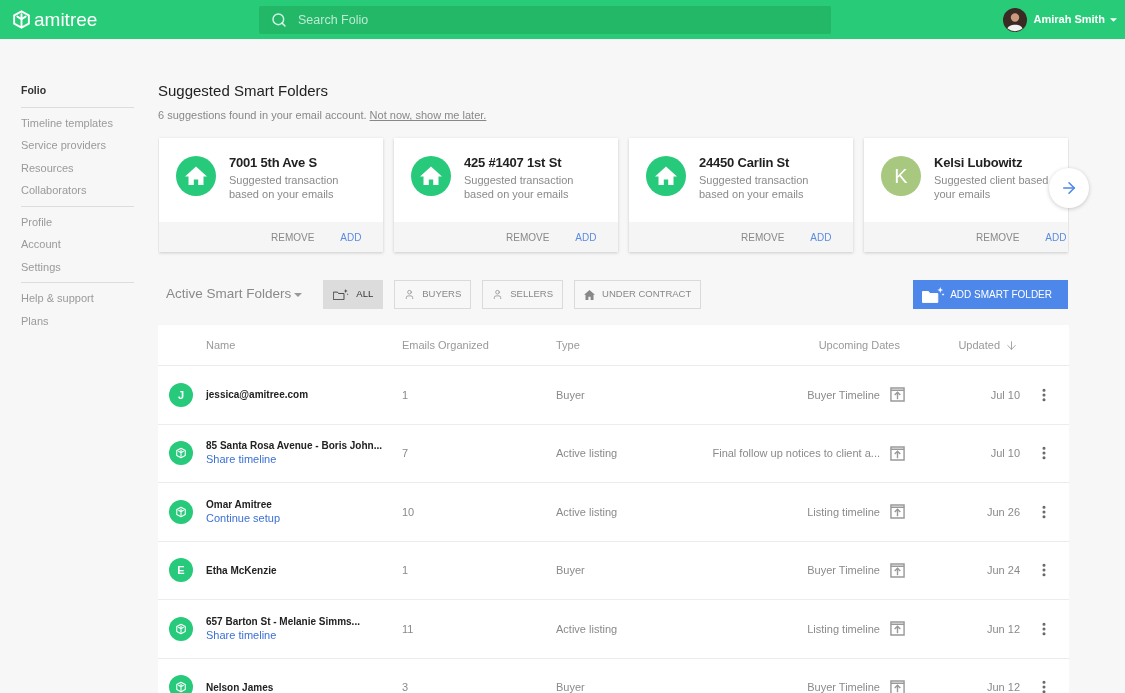 This screenshot has height=693, width=1125. I want to click on section-title: Suggested Smart Folders, so click(244, 91).